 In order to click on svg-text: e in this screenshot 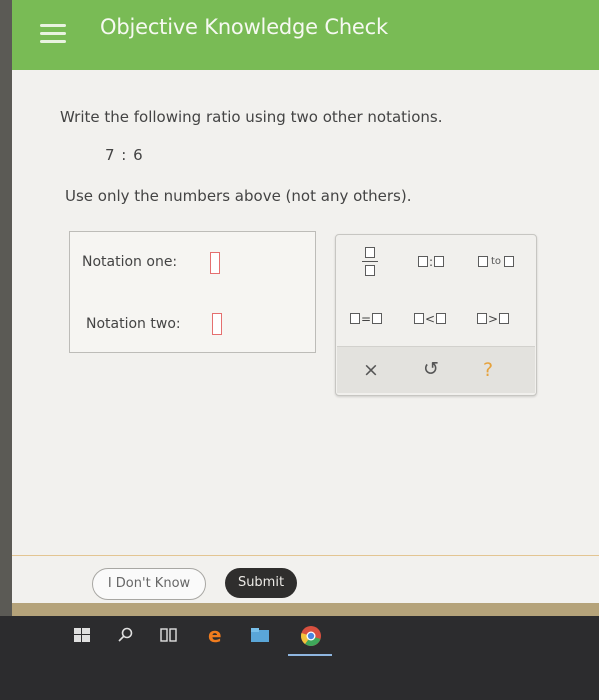, I will do `click(215, 635)`.